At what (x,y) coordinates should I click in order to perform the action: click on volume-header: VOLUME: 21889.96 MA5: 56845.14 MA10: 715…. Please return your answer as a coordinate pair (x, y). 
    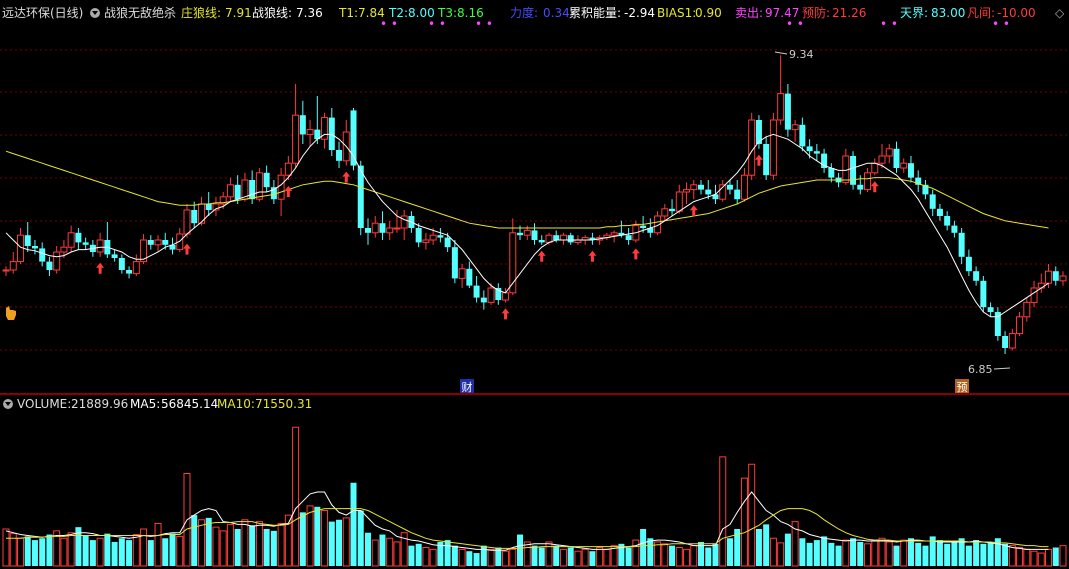
    Looking at the image, I should click on (534, 405).